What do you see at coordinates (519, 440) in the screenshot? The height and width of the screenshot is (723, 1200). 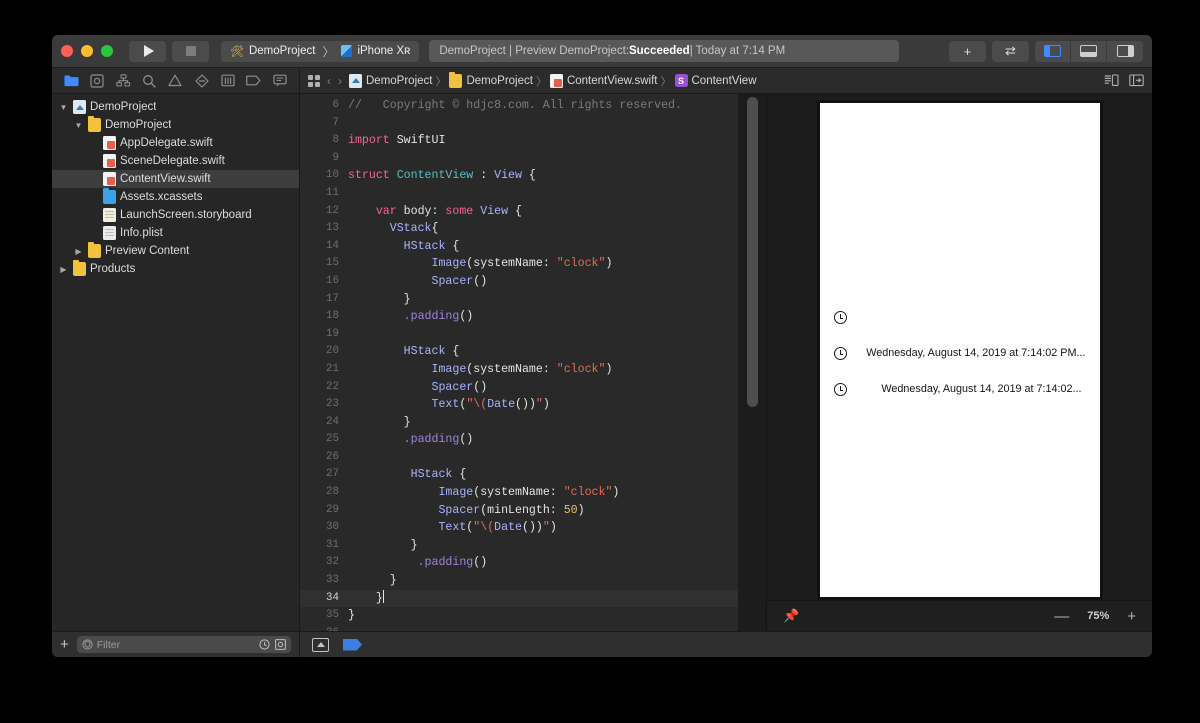 I see `code-line: 25 .padding()` at bounding box center [519, 440].